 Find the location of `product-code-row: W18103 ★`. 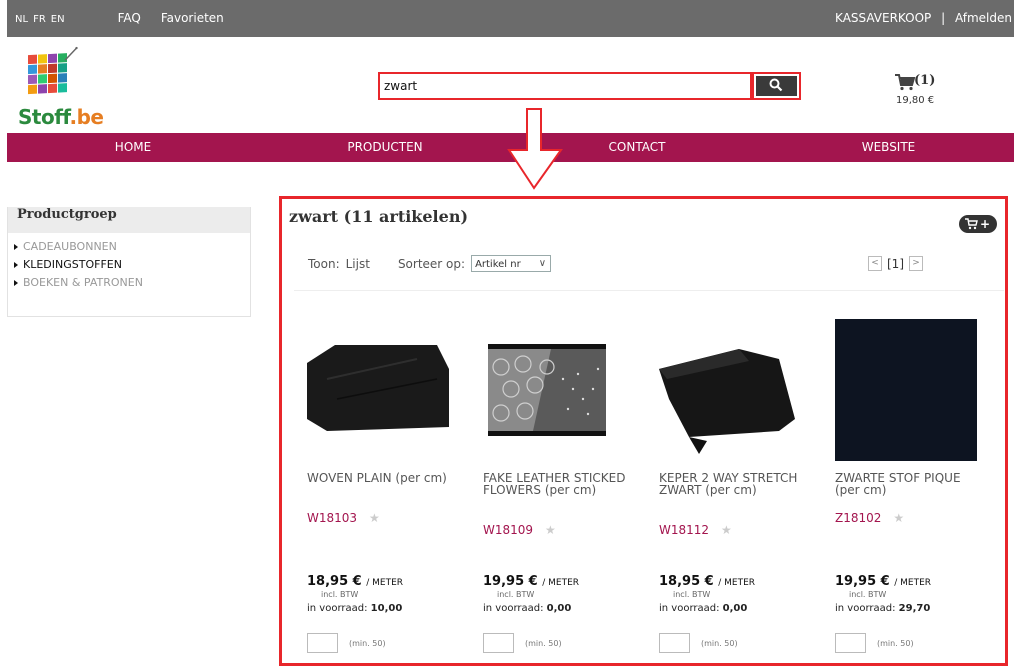

product-code-row: W18103 ★ is located at coordinates (343, 518).